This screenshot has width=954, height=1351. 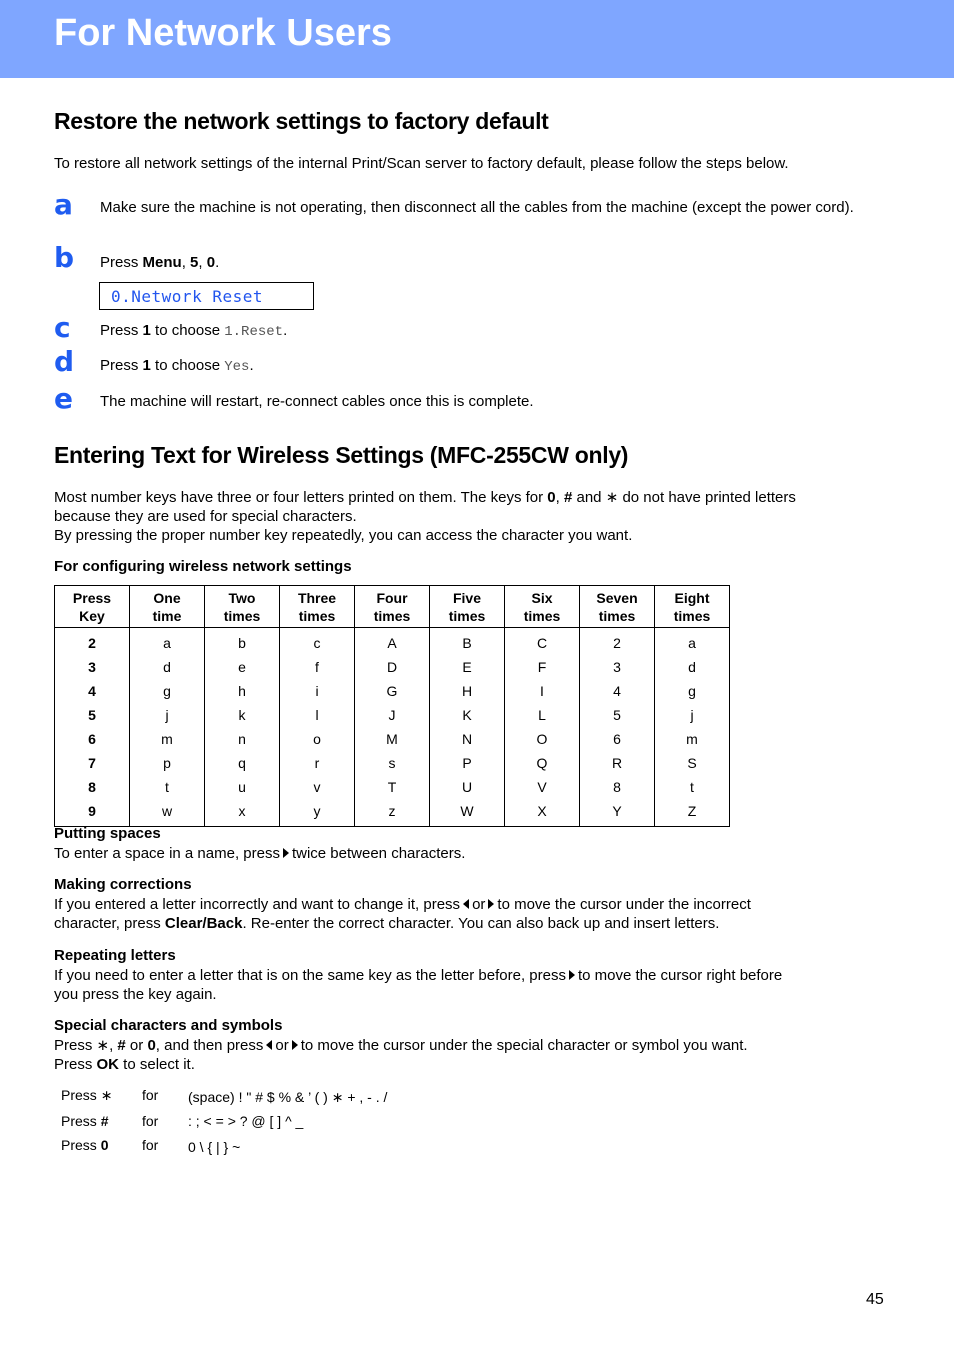 What do you see at coordinates (624, 904) in the screenshot?
I see `text: to move the cursor under the incorrect` at bounding box center [624, 904].